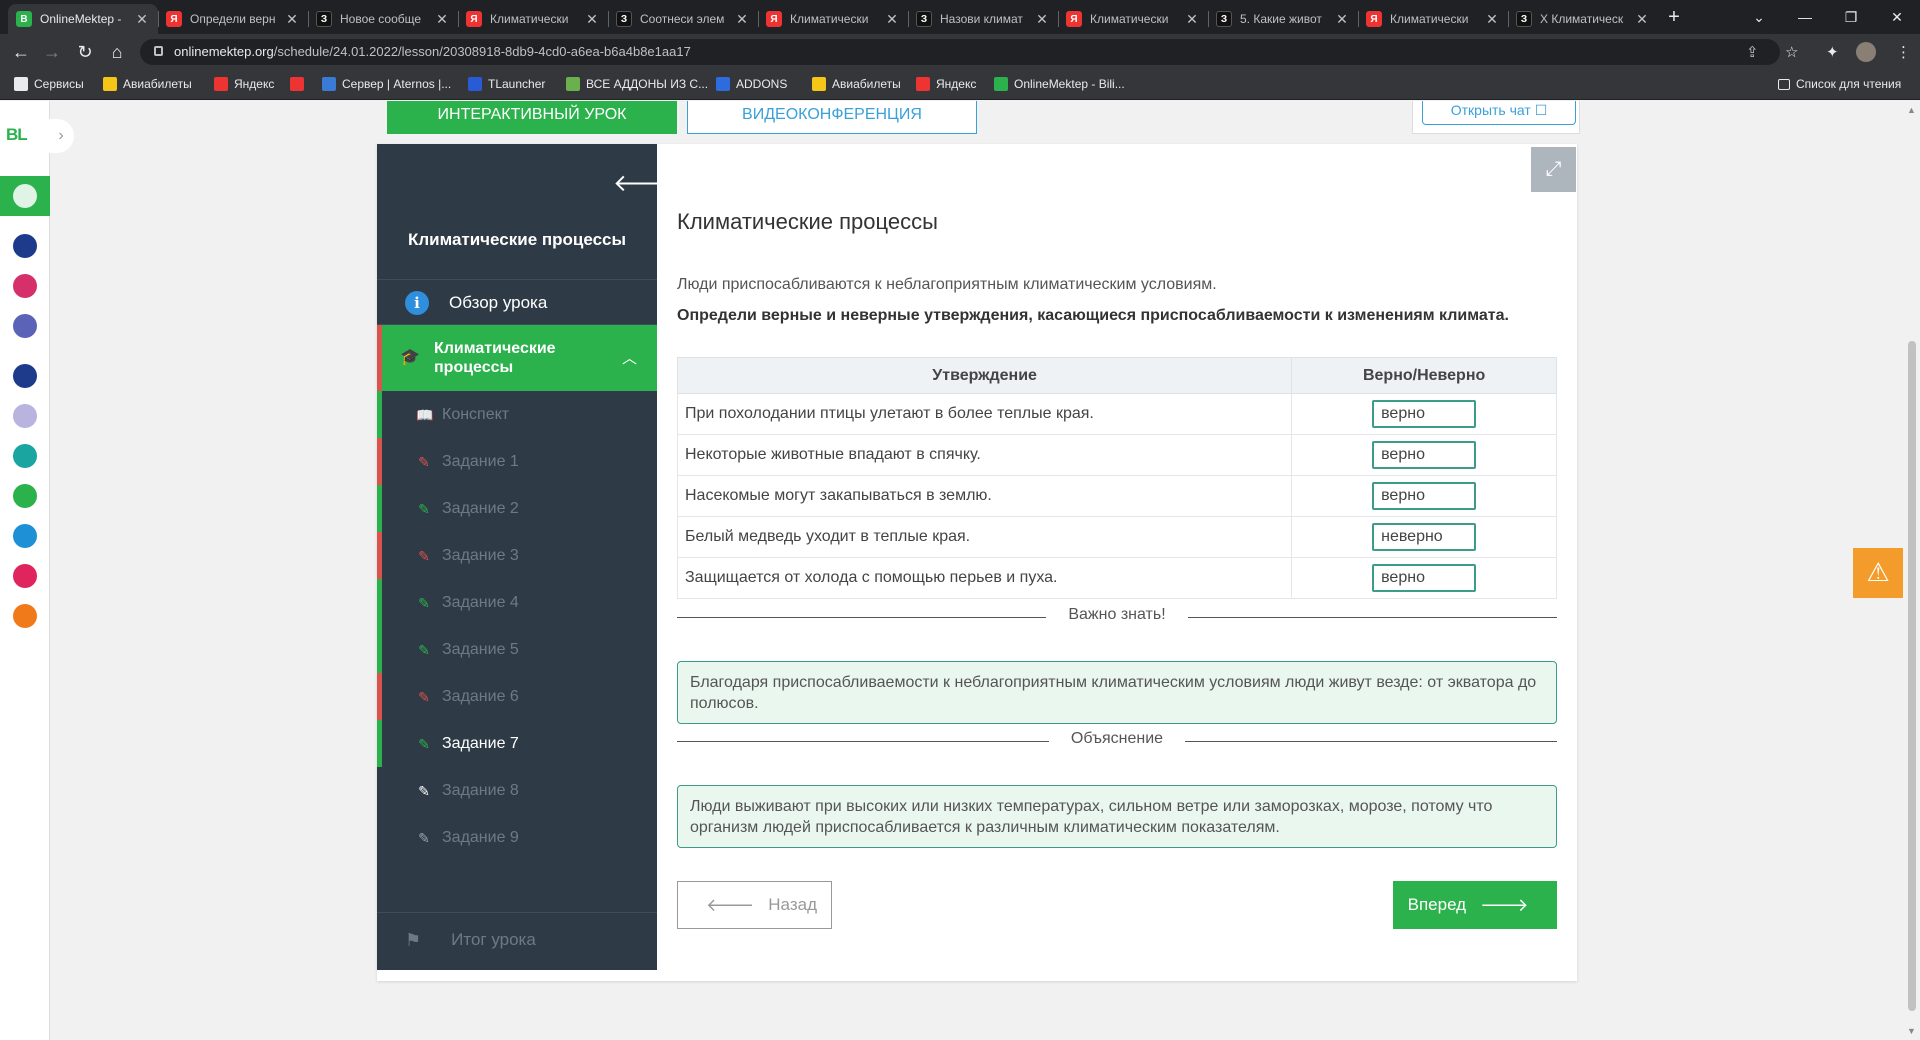 The width and height of the screenshot is (1920, 1040). Describe the element at coordinates (300, 84) in the screenshot. I see `bookmark-item` at that location.